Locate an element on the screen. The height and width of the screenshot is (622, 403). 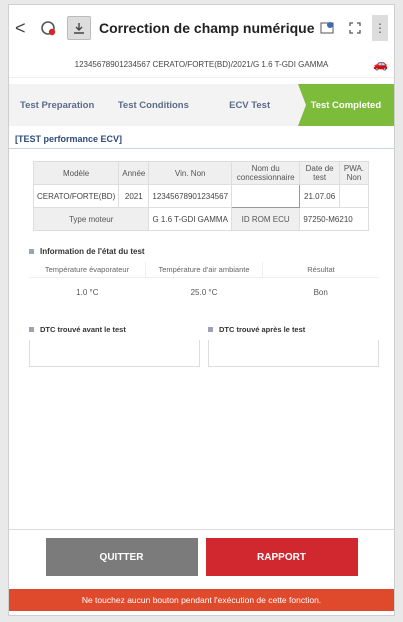
value-nom is located at coordinates (266, 196).